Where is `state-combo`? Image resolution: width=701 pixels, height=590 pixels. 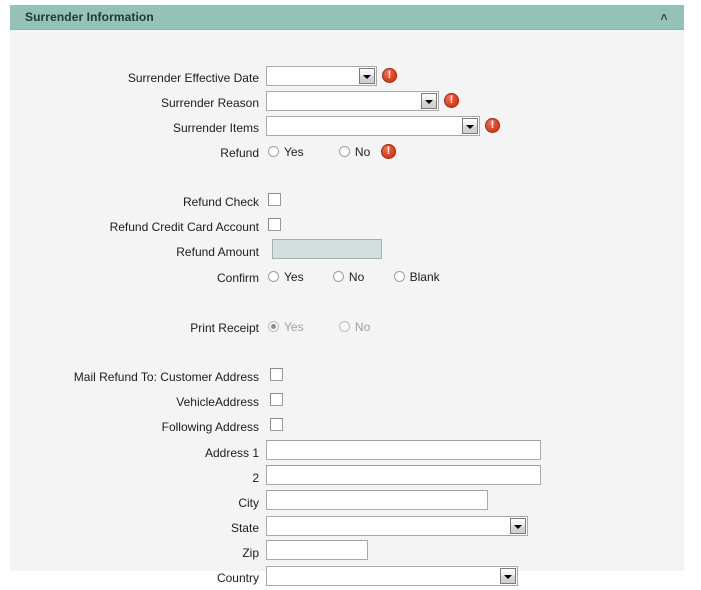 state-combo is located at coordinates (397, 526).